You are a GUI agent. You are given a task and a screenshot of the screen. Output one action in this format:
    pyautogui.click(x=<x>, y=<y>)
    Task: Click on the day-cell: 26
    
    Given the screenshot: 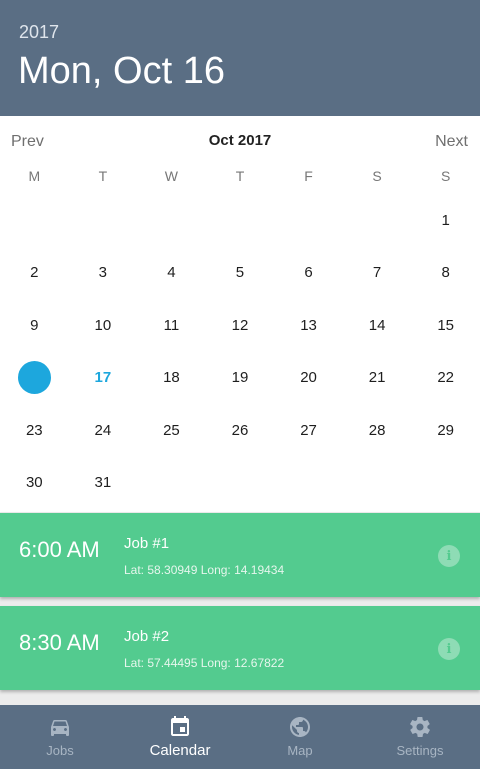 What is the action you would take?
    pyautogui.click(x=240, y=430)
    